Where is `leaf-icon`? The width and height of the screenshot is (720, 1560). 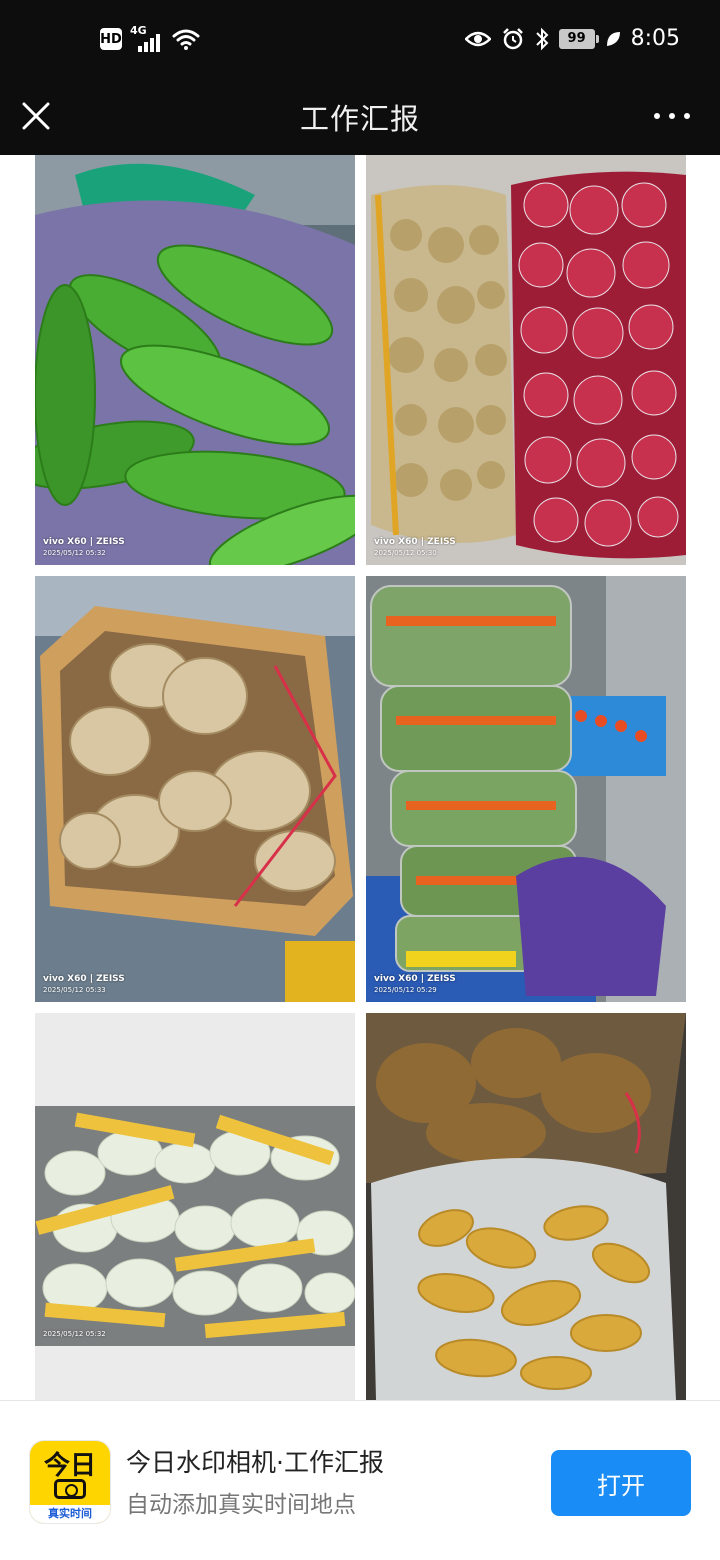
leaf-icon is located at coordinates (613, 38).